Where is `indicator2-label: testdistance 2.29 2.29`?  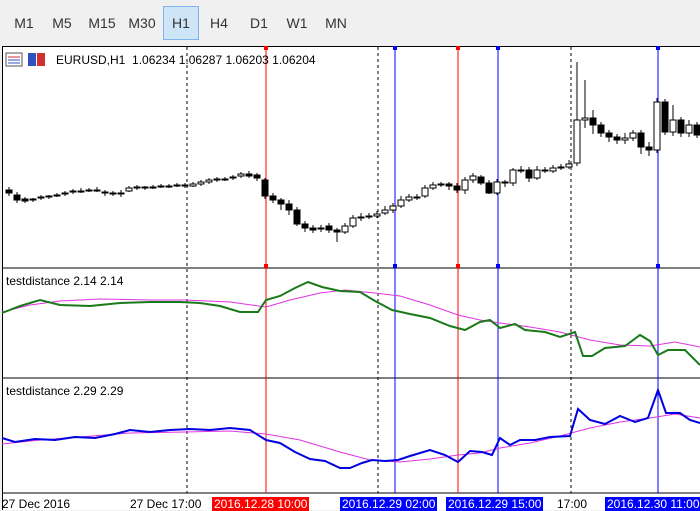
indicator2-label: testdistance 2.29 2.29 is located at coordinates (65, 391).